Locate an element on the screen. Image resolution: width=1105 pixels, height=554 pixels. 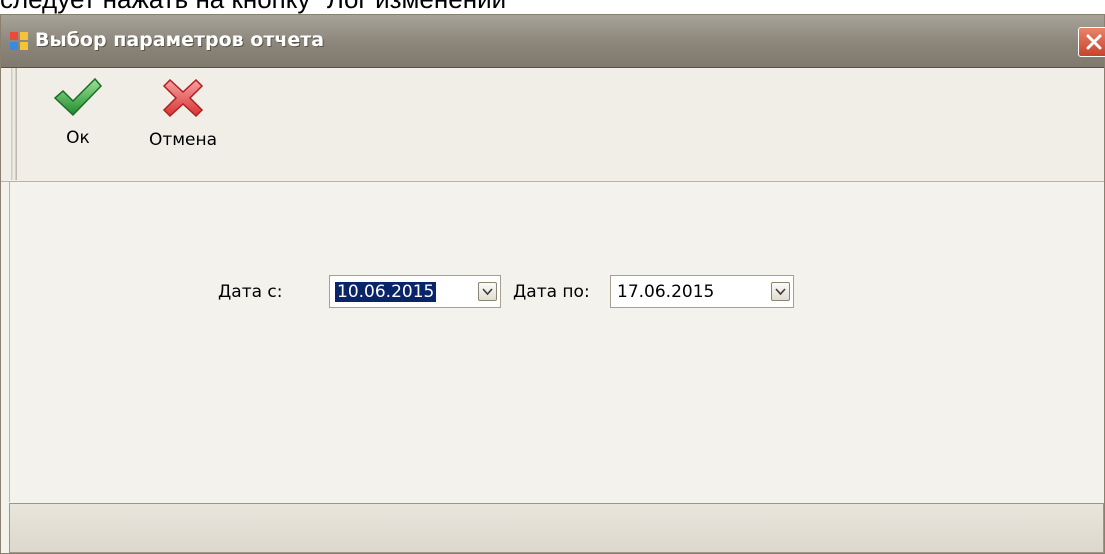
cancel-label: Отмена is located at coordinates (183, 140).